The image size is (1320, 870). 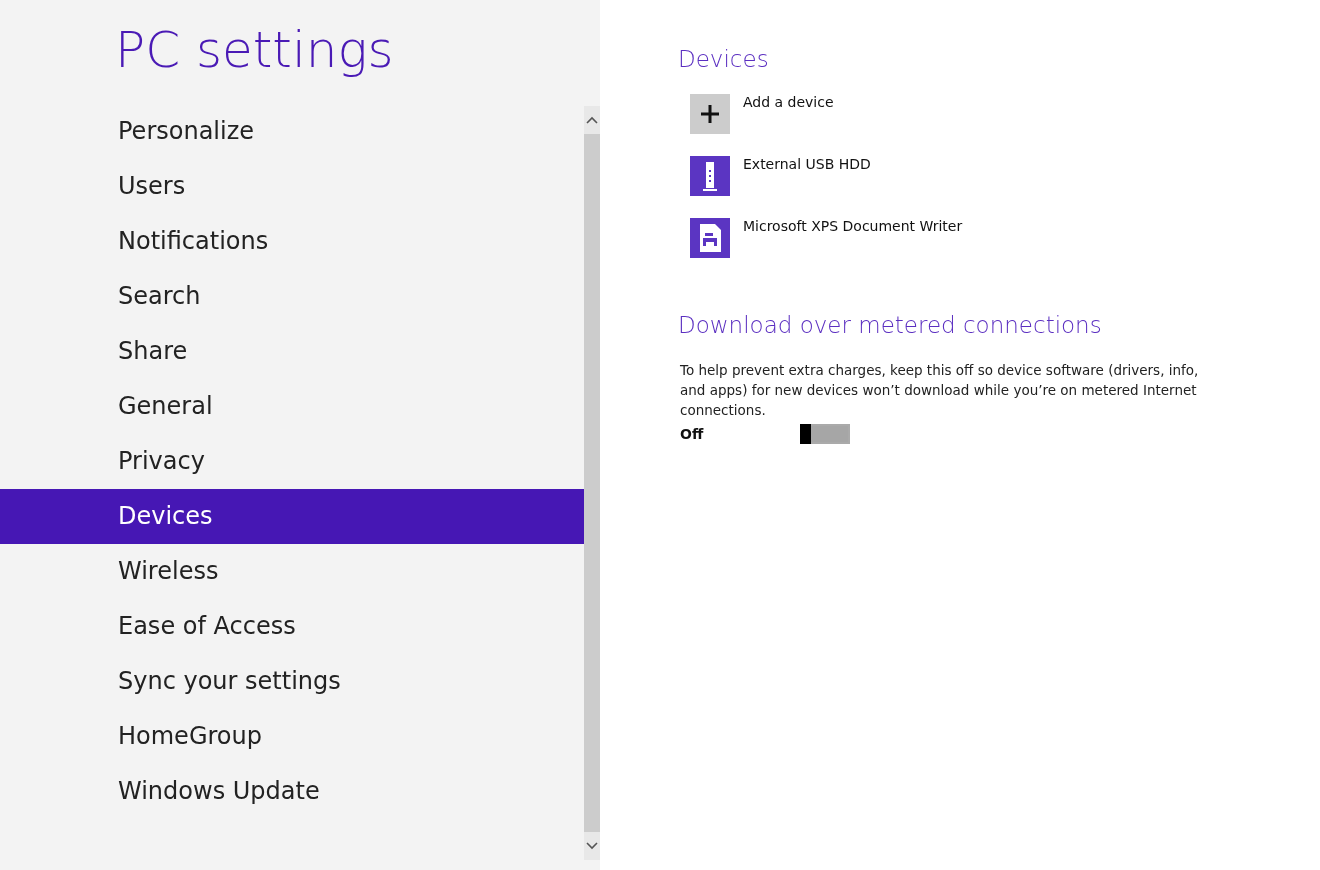 I want to click on nav-item: Personalize, so click(x=292, y=131).